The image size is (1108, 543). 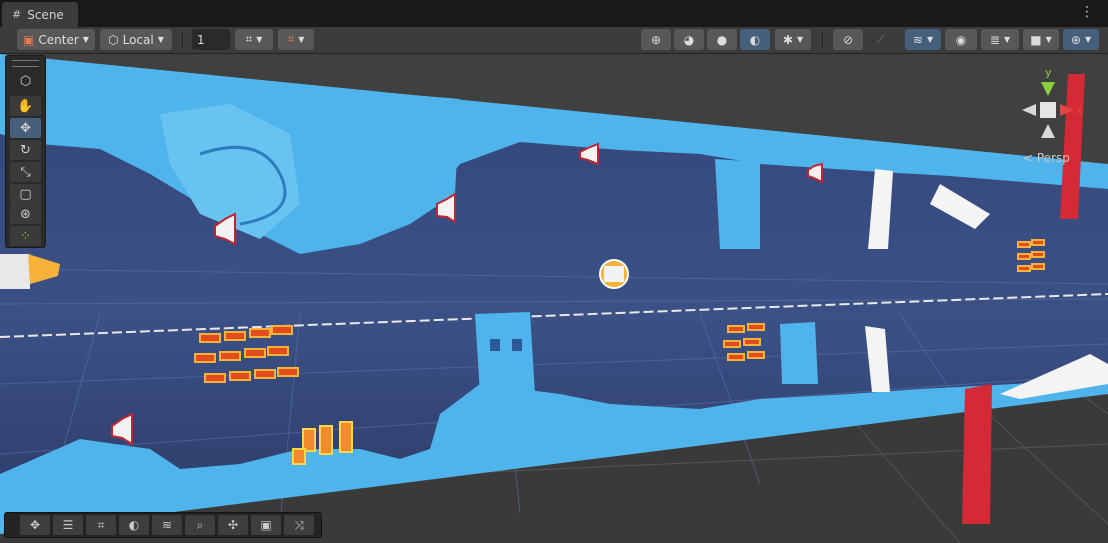 What do you see at coordinates (977, 454) in the screenshot?
I see `red-pillar` at bounding box center [977, 454].